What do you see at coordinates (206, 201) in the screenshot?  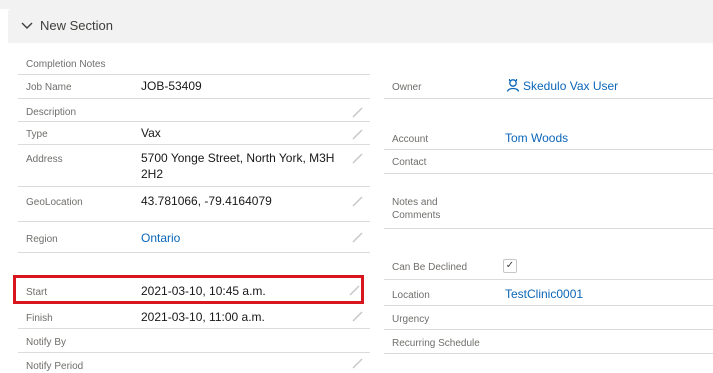 I see `geolocation-value: 43.781066, -79.4164079` at bounding box center [206, 201].